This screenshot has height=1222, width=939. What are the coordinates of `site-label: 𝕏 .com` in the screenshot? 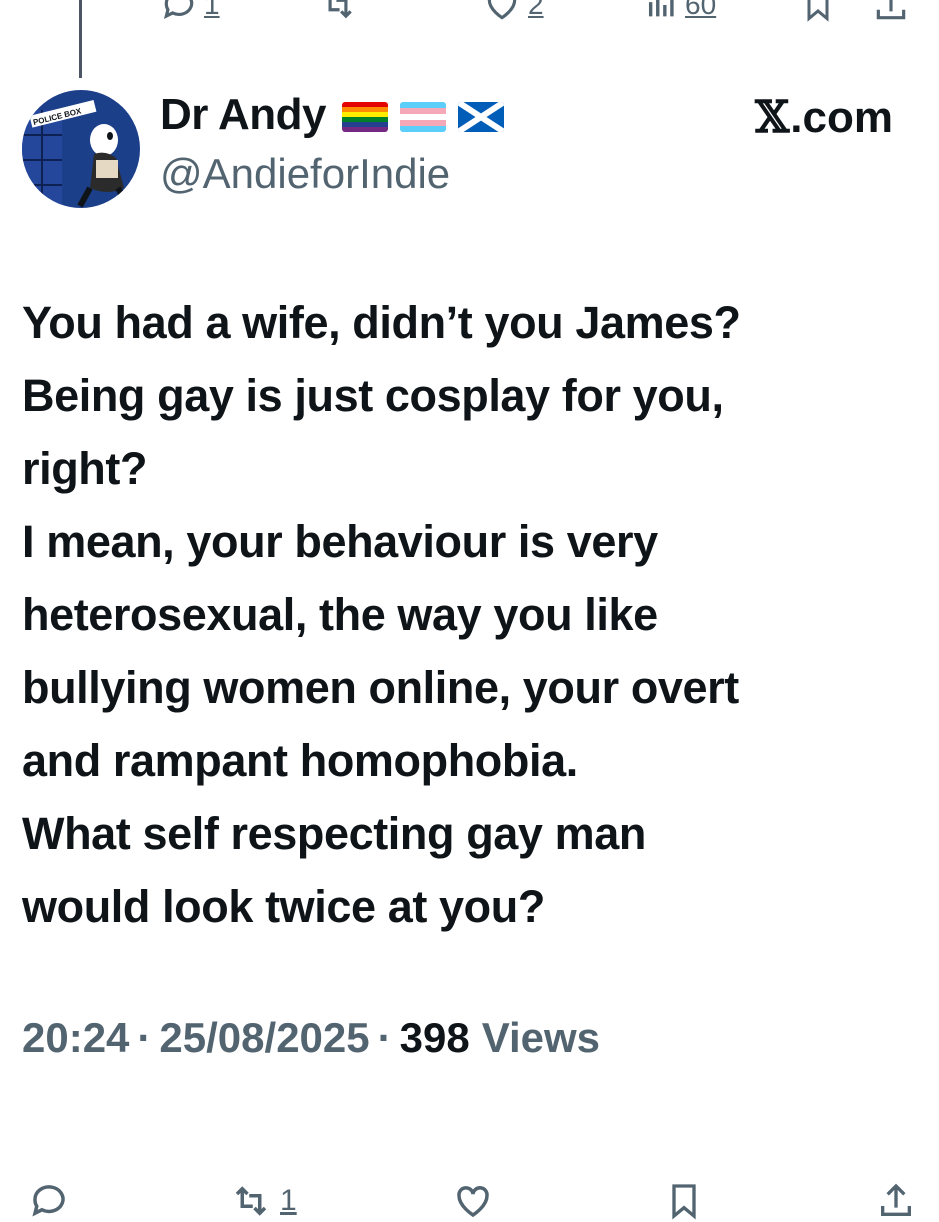 It's located at (824, 117).